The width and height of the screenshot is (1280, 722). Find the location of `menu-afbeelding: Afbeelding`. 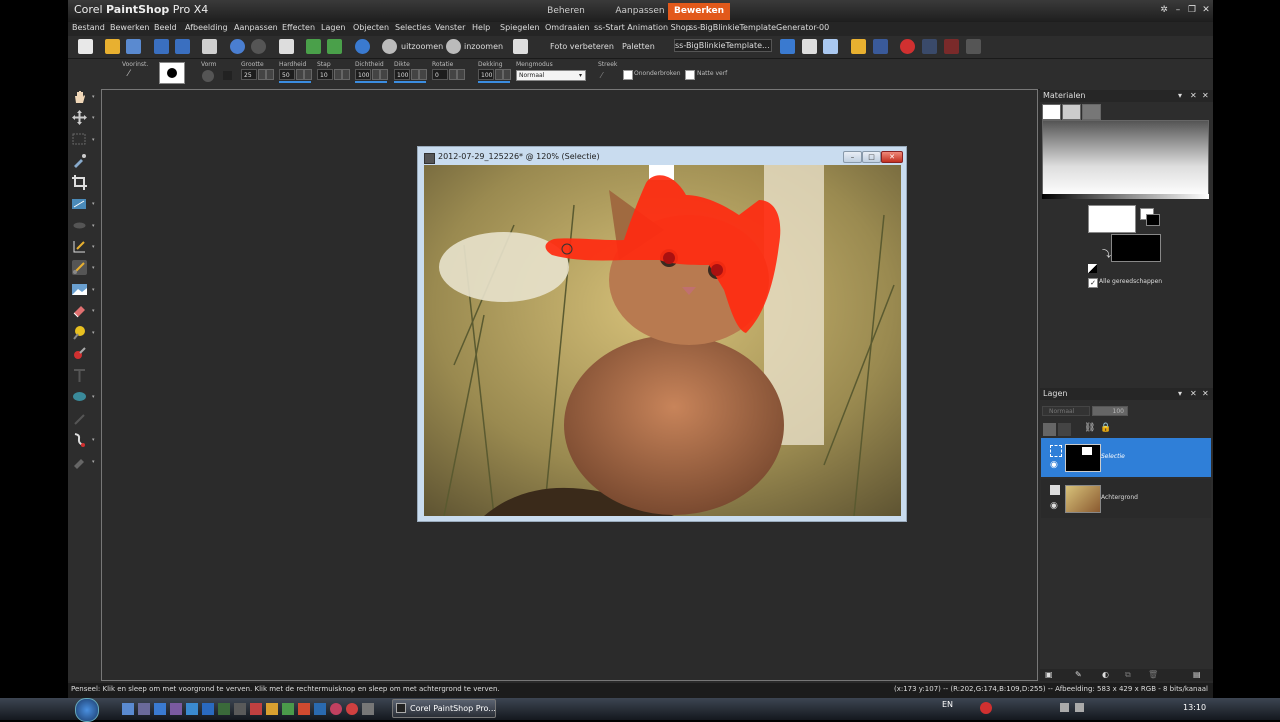

menu-afbeelding: Afbeelding is located at coordinates (206, 27).